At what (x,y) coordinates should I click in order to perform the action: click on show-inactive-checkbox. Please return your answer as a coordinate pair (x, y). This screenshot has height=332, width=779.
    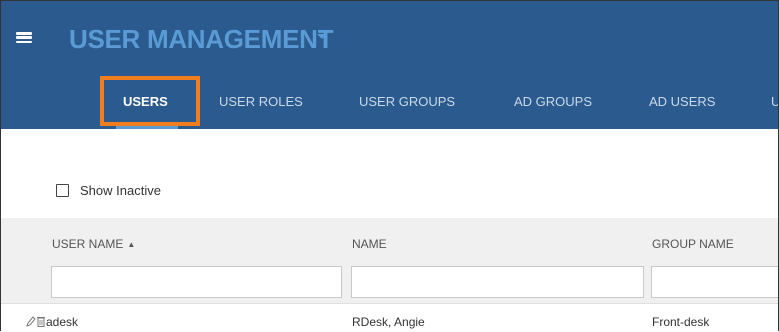
    Looking at the image, I should click on (62, 190).